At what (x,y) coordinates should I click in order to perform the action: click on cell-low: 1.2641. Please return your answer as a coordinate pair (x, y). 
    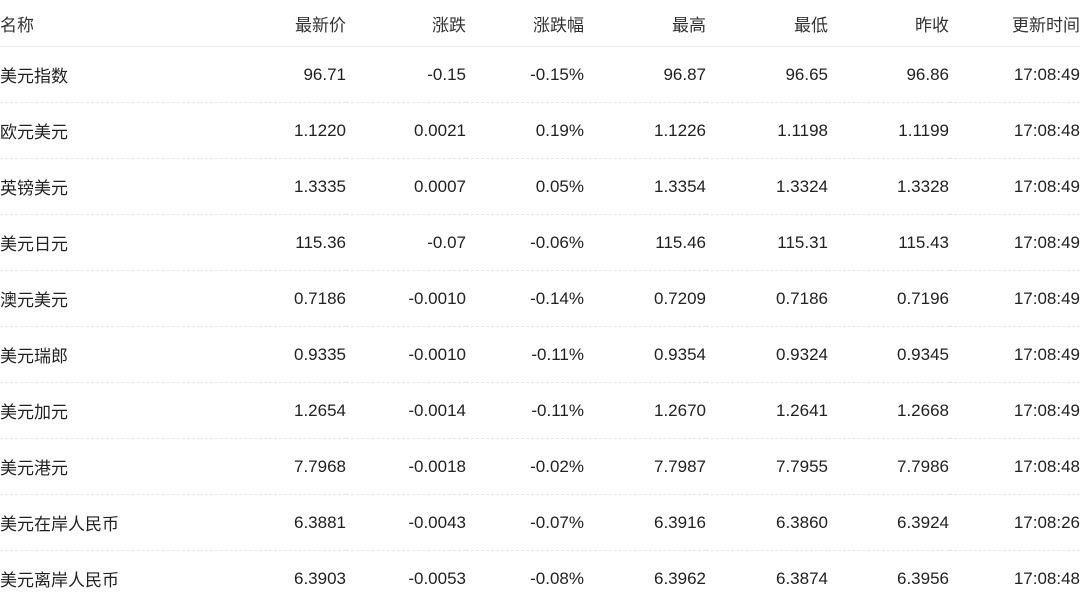
    Looking at the image, I should click on (767, 410).